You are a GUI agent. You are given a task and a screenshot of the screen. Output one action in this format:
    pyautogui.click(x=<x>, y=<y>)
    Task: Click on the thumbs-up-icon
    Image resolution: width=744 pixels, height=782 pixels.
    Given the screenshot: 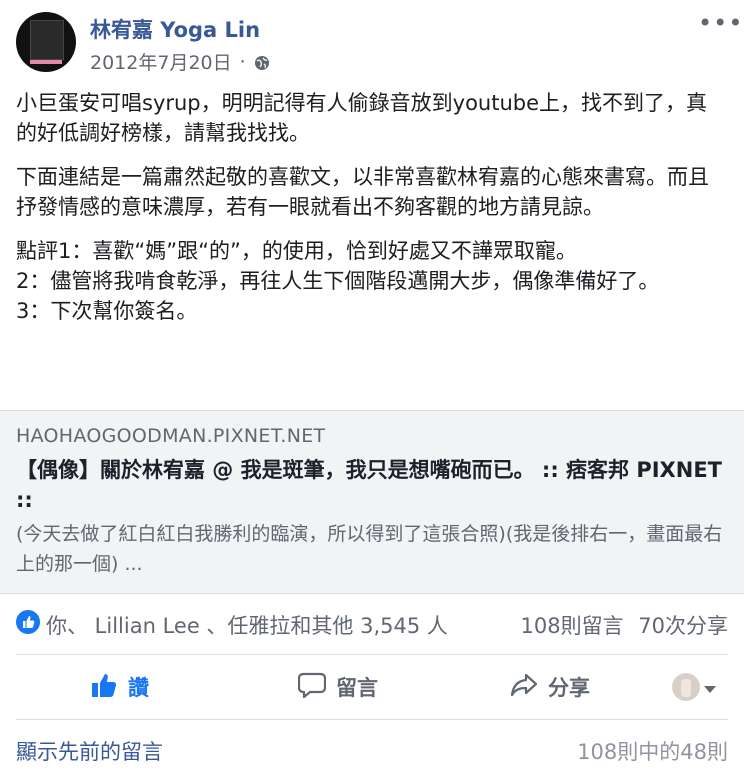 What is the action you would take?
    pyautogui.click(x=109, y=687)
    